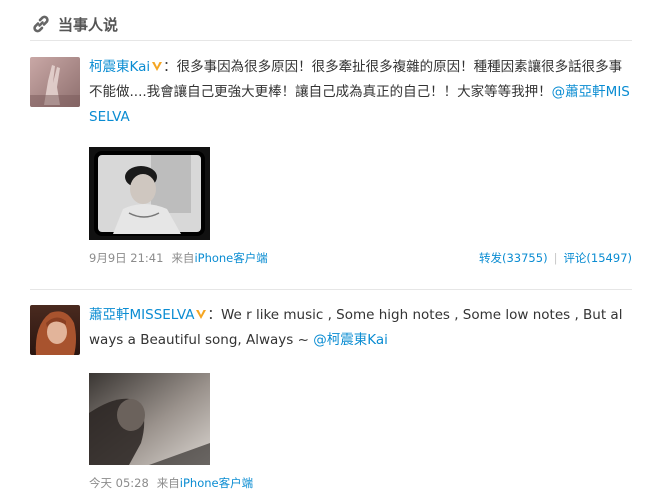 This screenshot has height=502, width=650. I want to click on section-header: 当事人说, so click(74, 24).